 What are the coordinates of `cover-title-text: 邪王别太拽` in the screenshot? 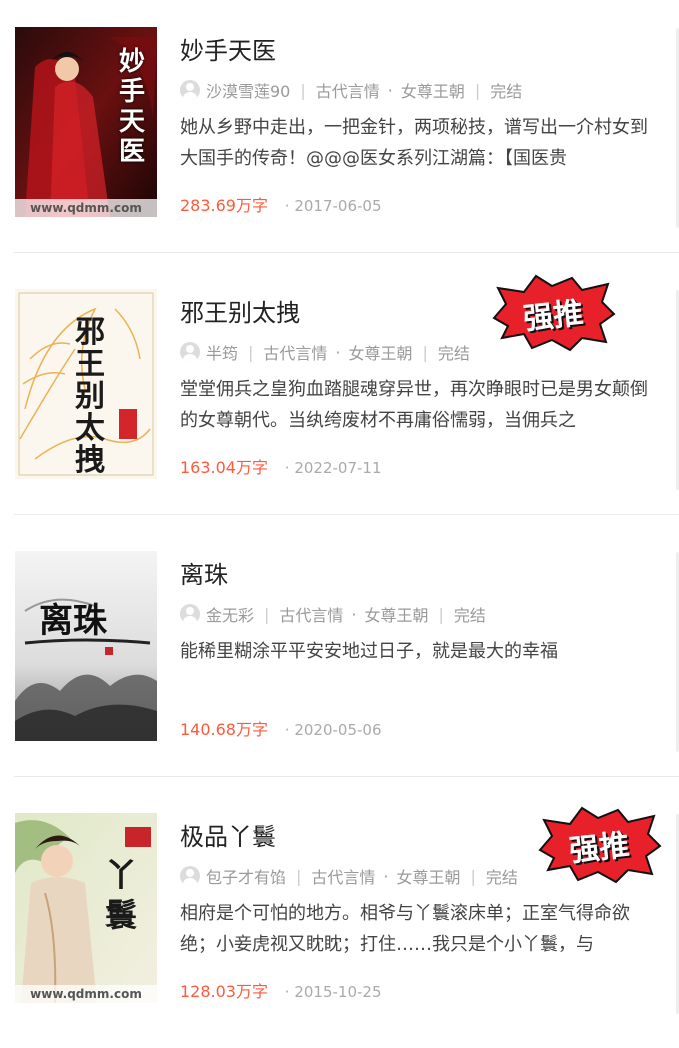 It's located at (90, 396).